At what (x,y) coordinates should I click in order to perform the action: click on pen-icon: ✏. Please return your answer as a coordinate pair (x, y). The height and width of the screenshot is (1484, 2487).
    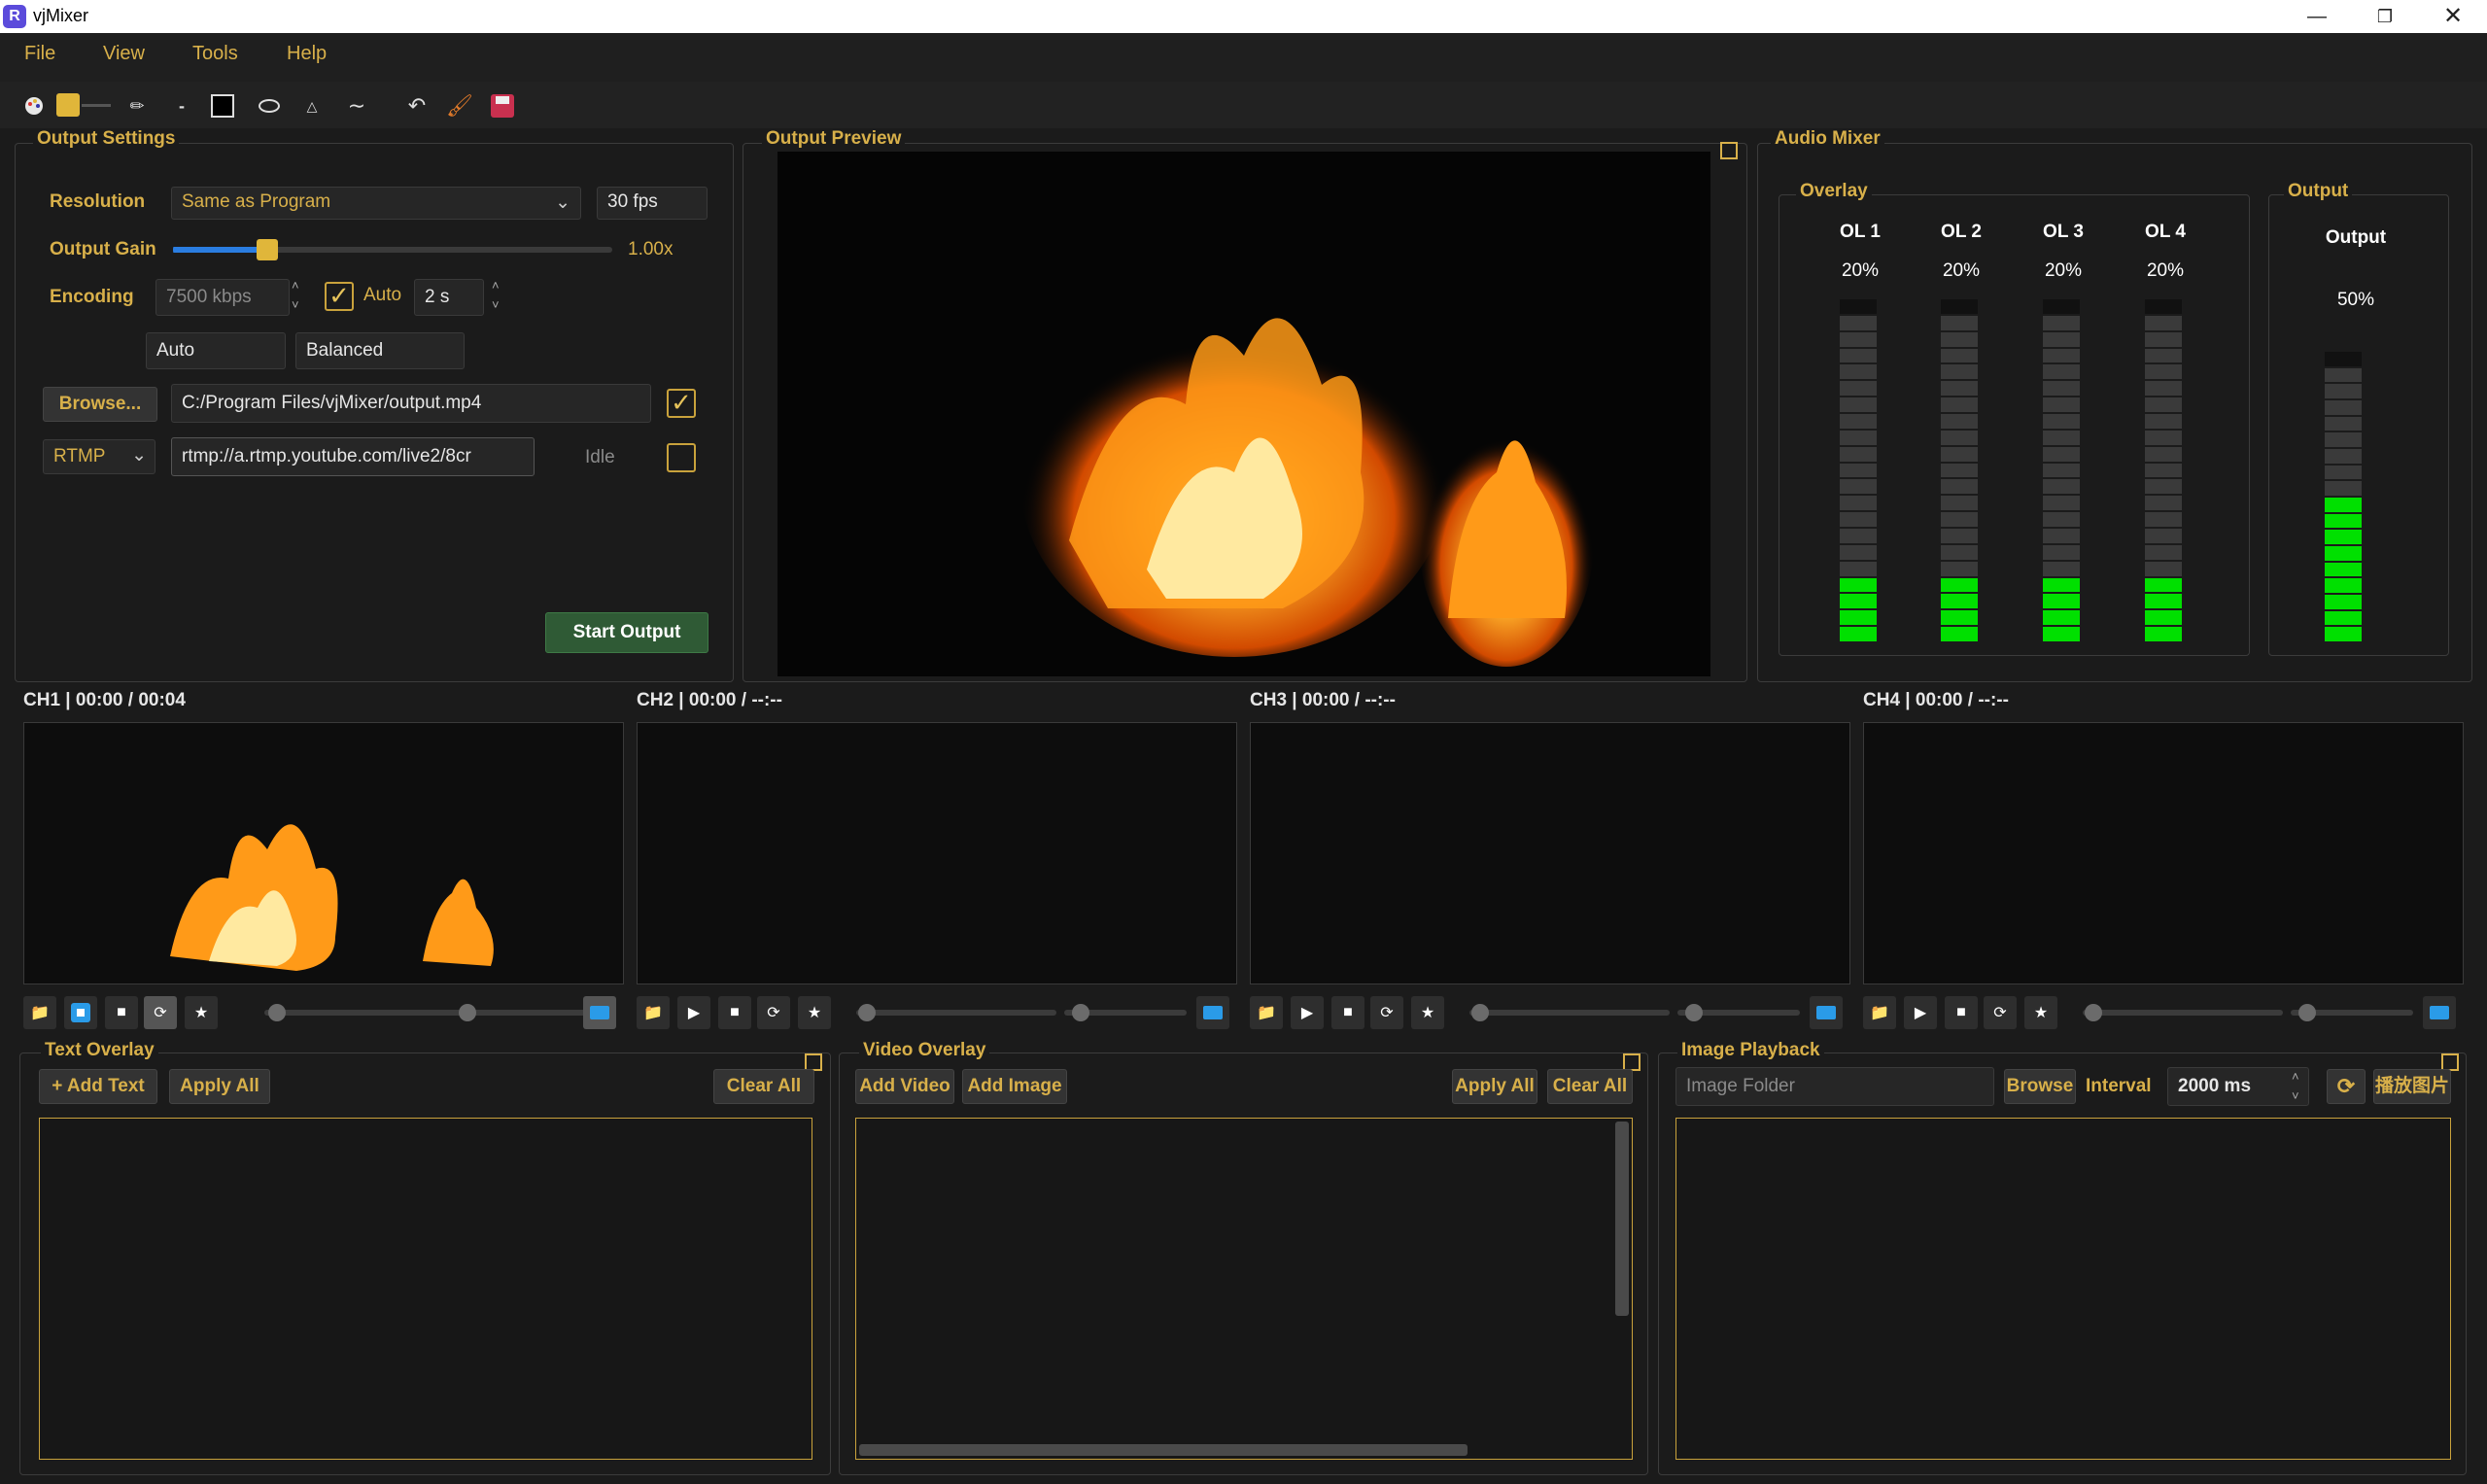
    Looking at the image, I should click on (137, 106).